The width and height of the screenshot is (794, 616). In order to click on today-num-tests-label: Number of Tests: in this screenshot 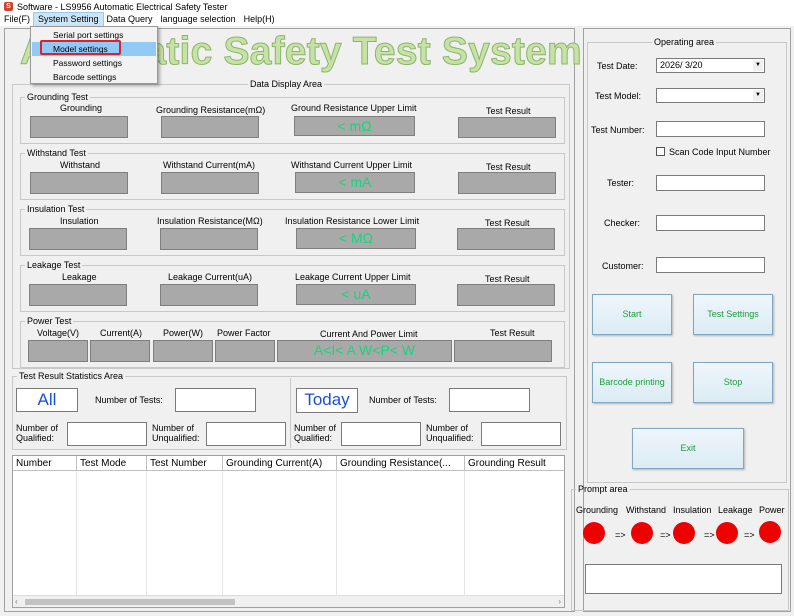, I will do `click(403, 400)`.